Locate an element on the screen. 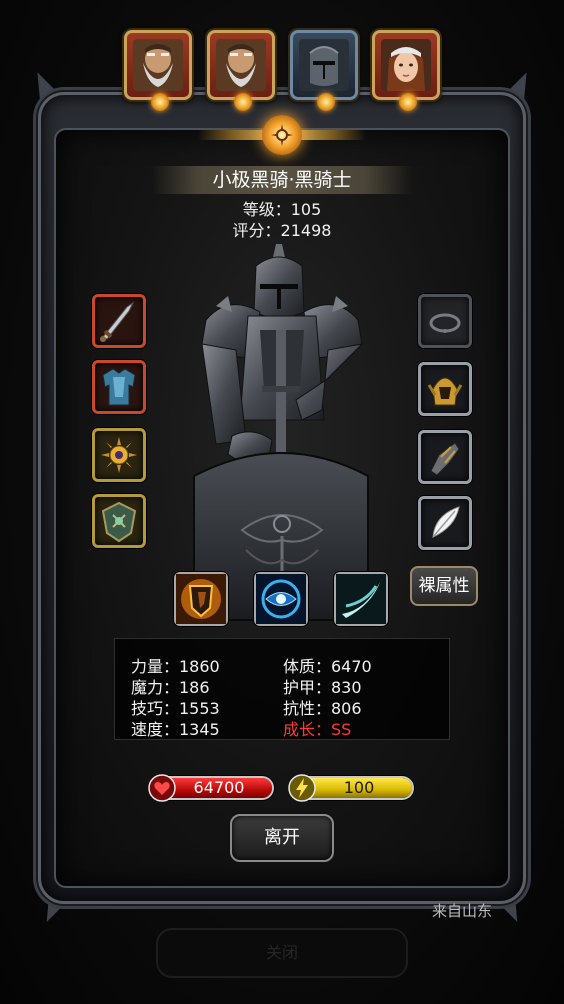  top-crest-ornament is located at coordinates (282, 135).